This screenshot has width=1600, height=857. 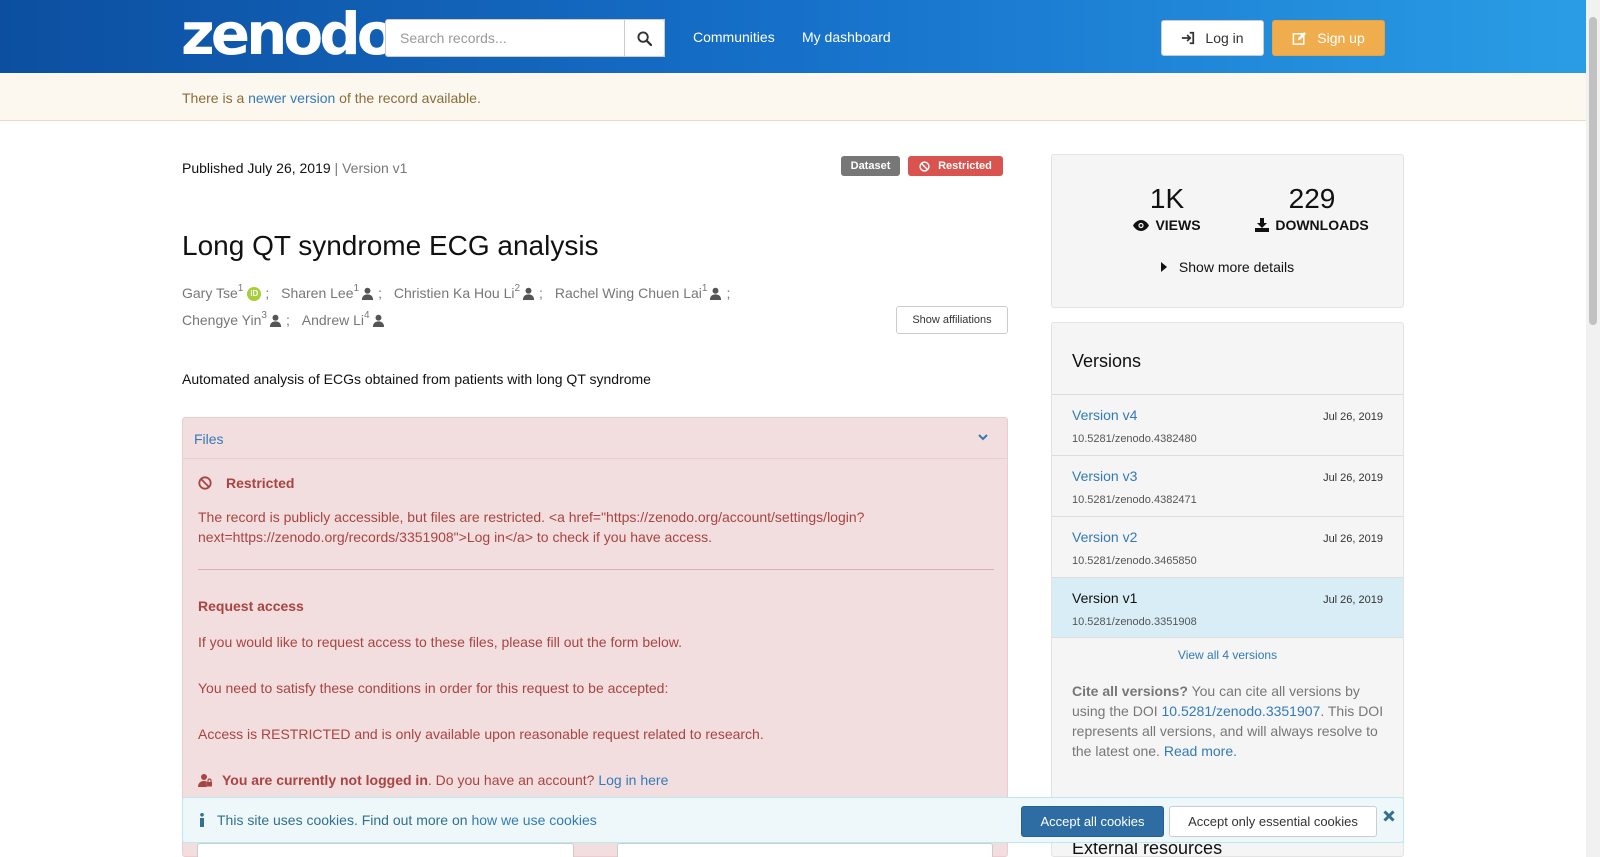 What do you see at coordinates (965, 166) in the screenshot?
I see `access-badge-label: Restricted` at bounding box center [965, 166].